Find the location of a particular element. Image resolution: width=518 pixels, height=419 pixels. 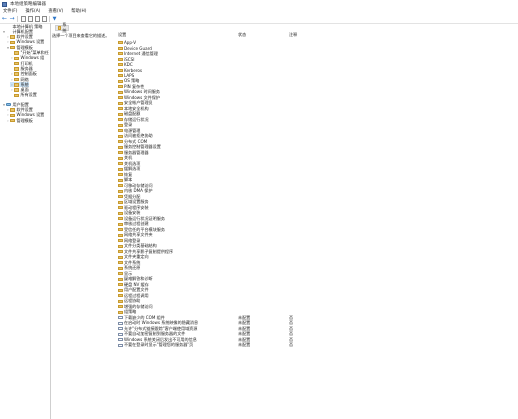

description-text: 选择一个项目来查看它的描述。 is located at coordinates (81, 35).